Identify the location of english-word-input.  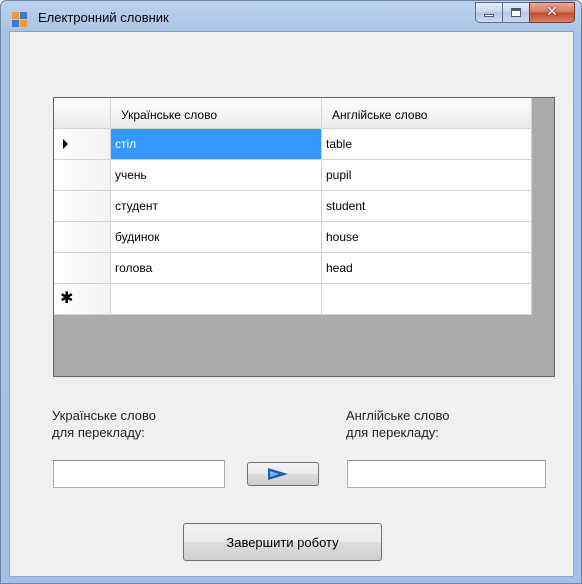
(446, 474).